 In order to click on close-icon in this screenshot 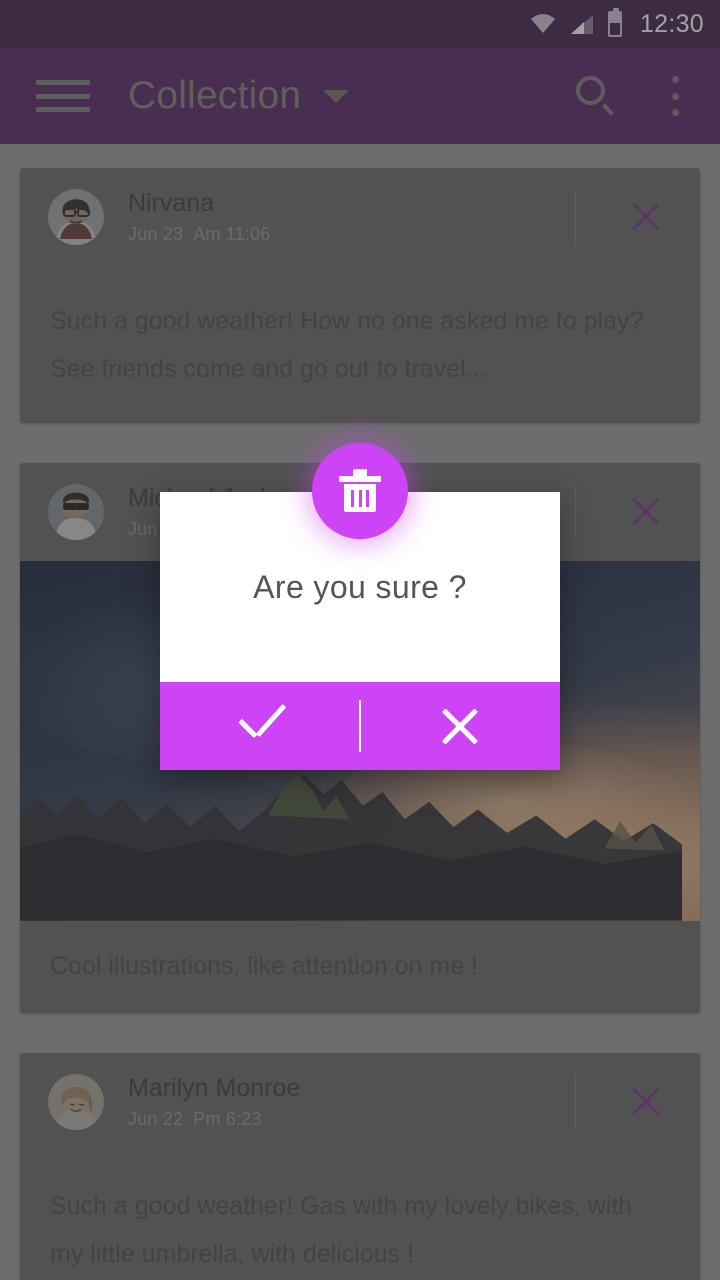, I will do `click(460, 726)`.